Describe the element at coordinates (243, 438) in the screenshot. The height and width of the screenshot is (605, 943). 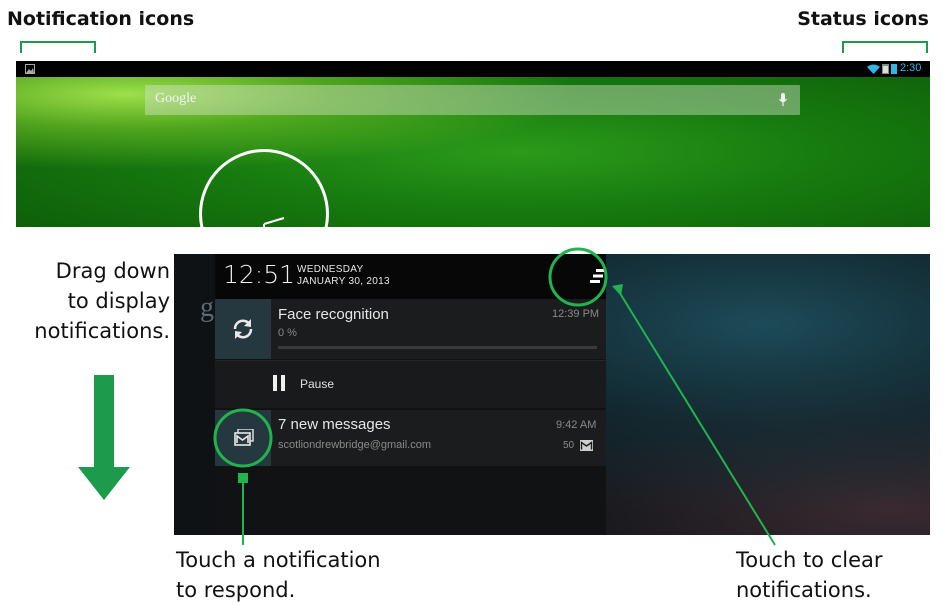
I see `notification-callout-ring` at that location.